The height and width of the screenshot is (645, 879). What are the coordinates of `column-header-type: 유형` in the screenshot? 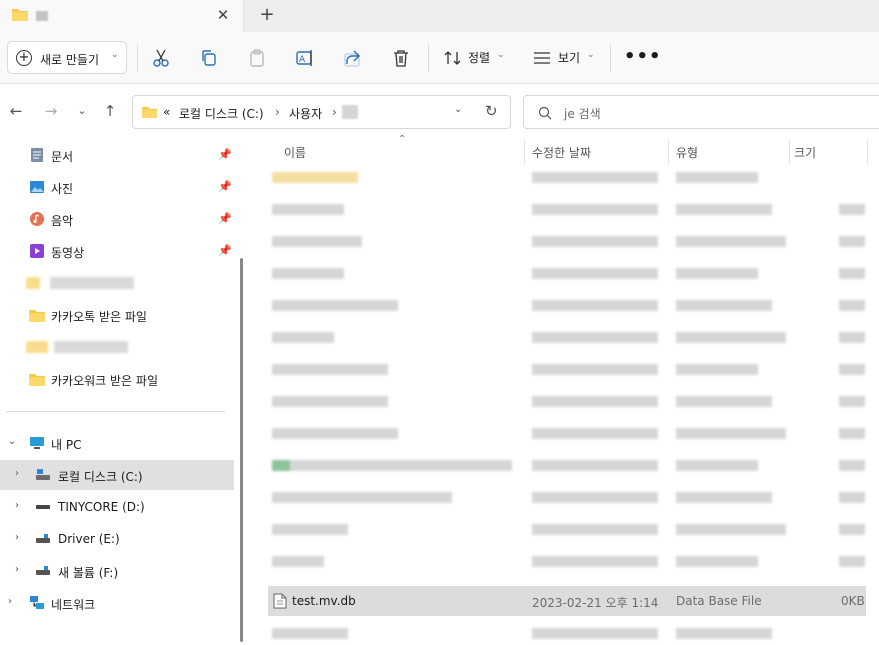 It's located at (687, 152).